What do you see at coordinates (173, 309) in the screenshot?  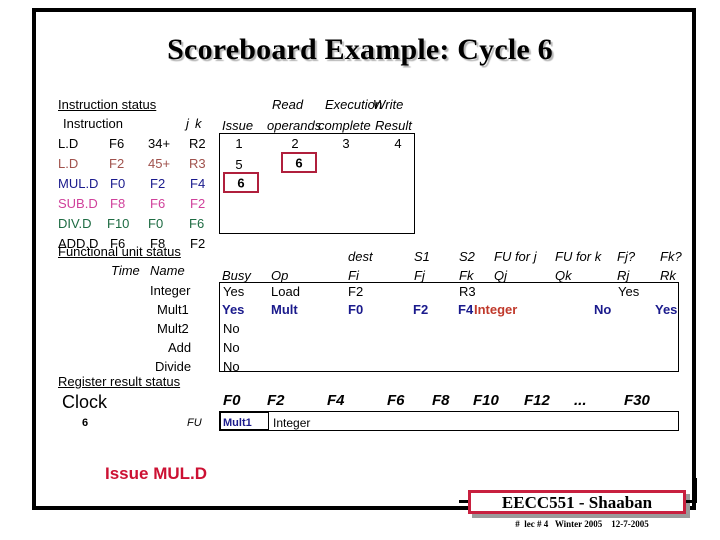 I see `fu-name-1: Mult1` at bounding box center [173, 309].